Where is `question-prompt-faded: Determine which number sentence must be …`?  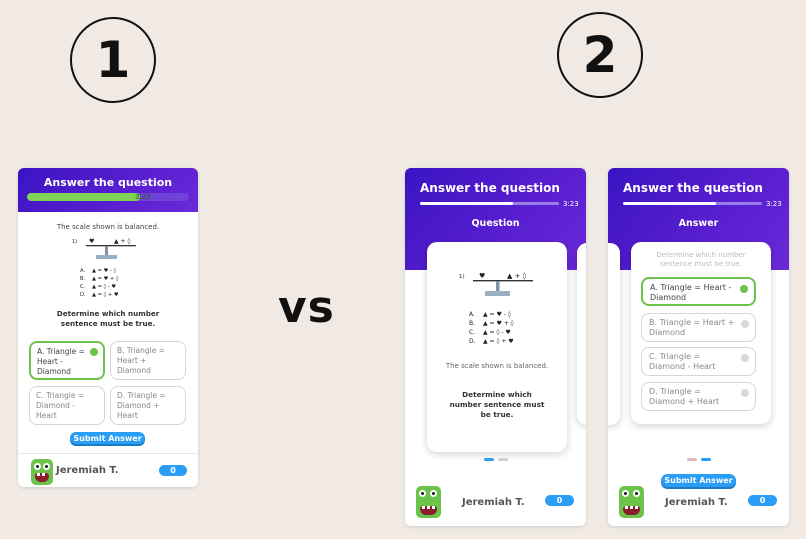
question-prompt-faded: Determine which number sentence must be … is located at coordinates (701, 260).